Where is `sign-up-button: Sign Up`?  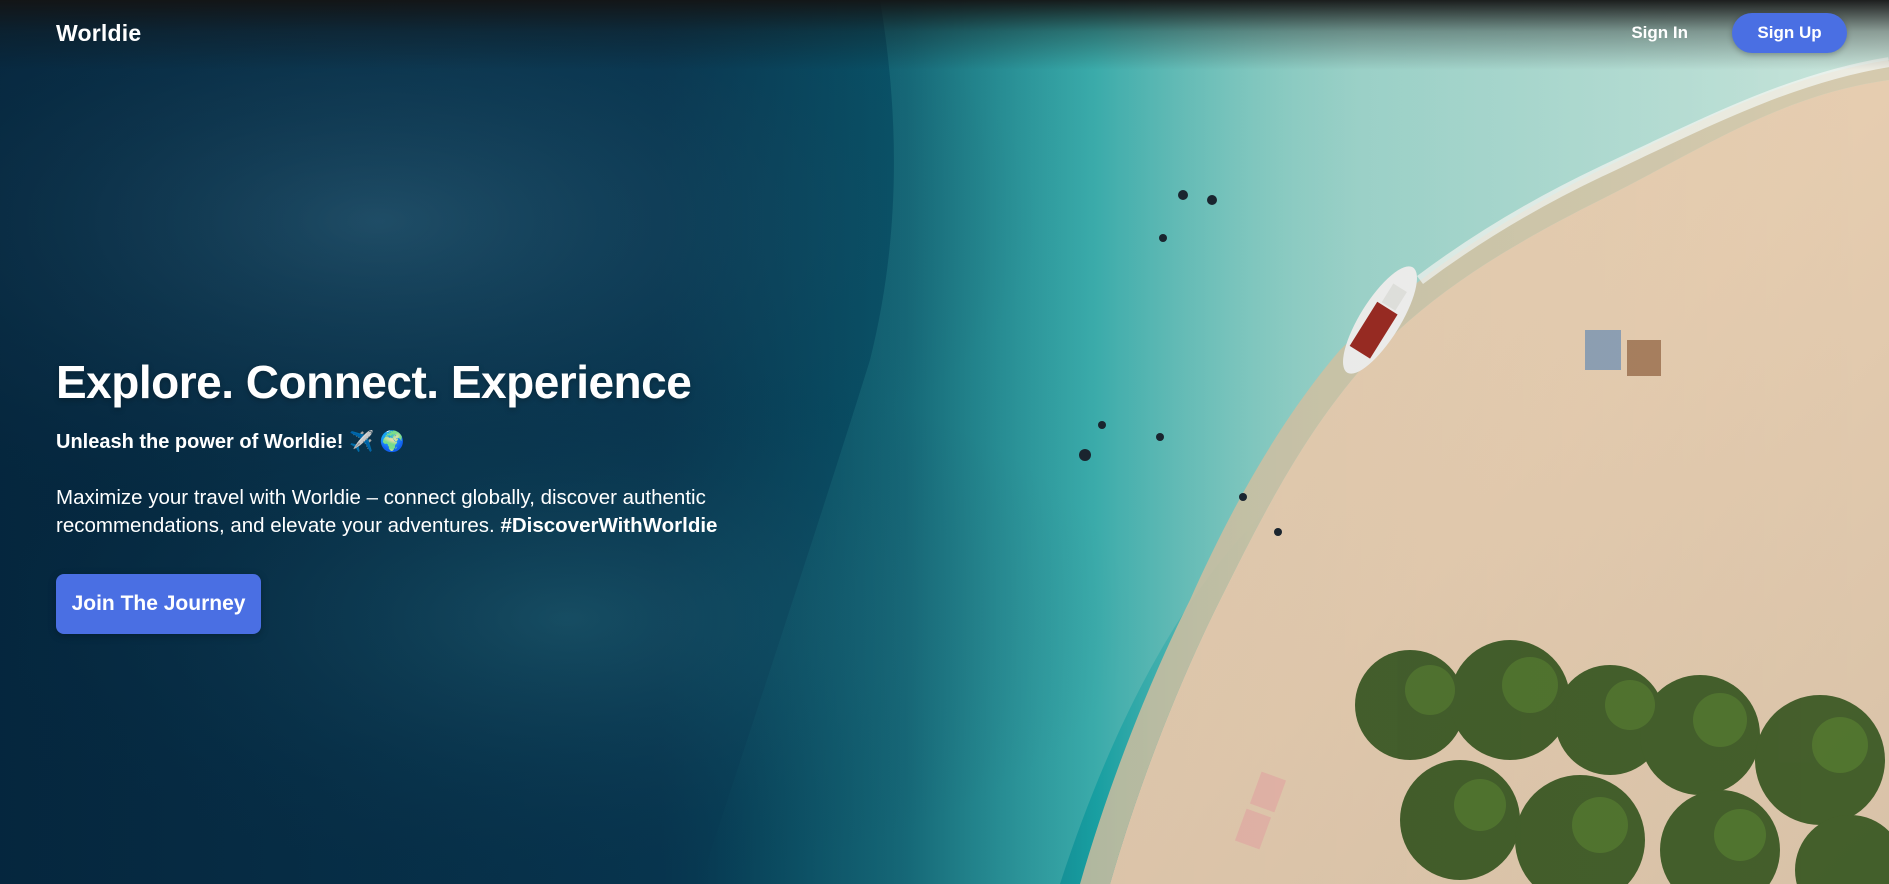 sign-up-button: Sign Up is located at coordinates (1789, 33).